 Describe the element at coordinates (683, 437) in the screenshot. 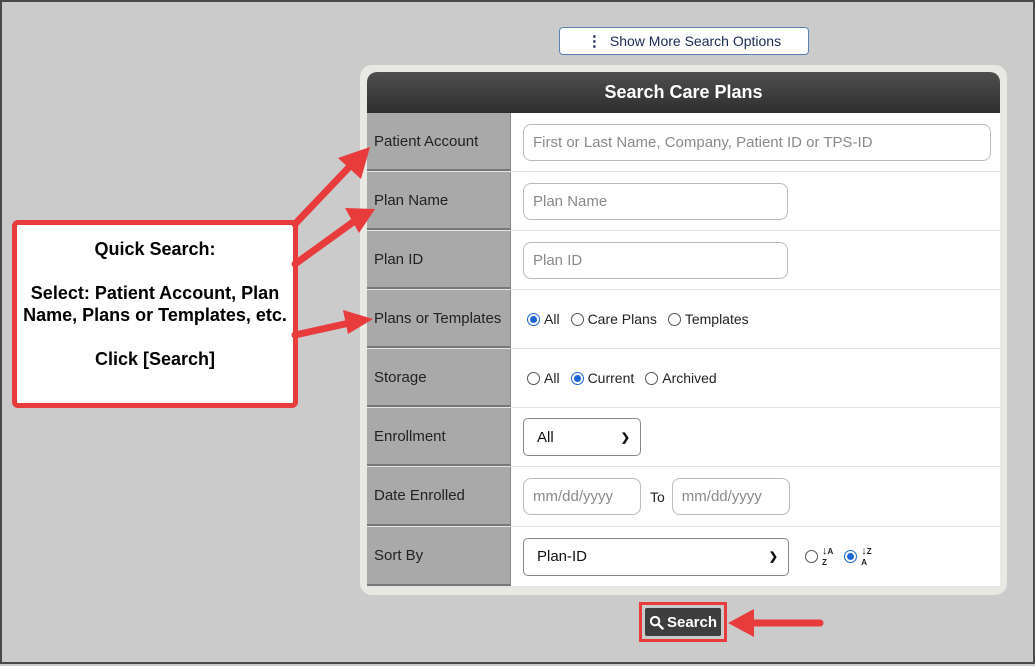

I see `row-enrollment: Enrollment All ❯` at that location.